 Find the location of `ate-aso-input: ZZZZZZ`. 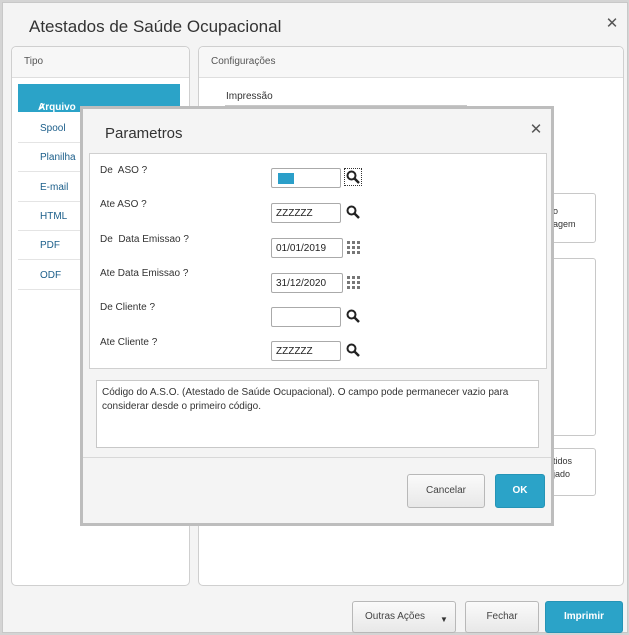

ate-aso-input: ZZZZZZ is located at coordinates (306, 213).